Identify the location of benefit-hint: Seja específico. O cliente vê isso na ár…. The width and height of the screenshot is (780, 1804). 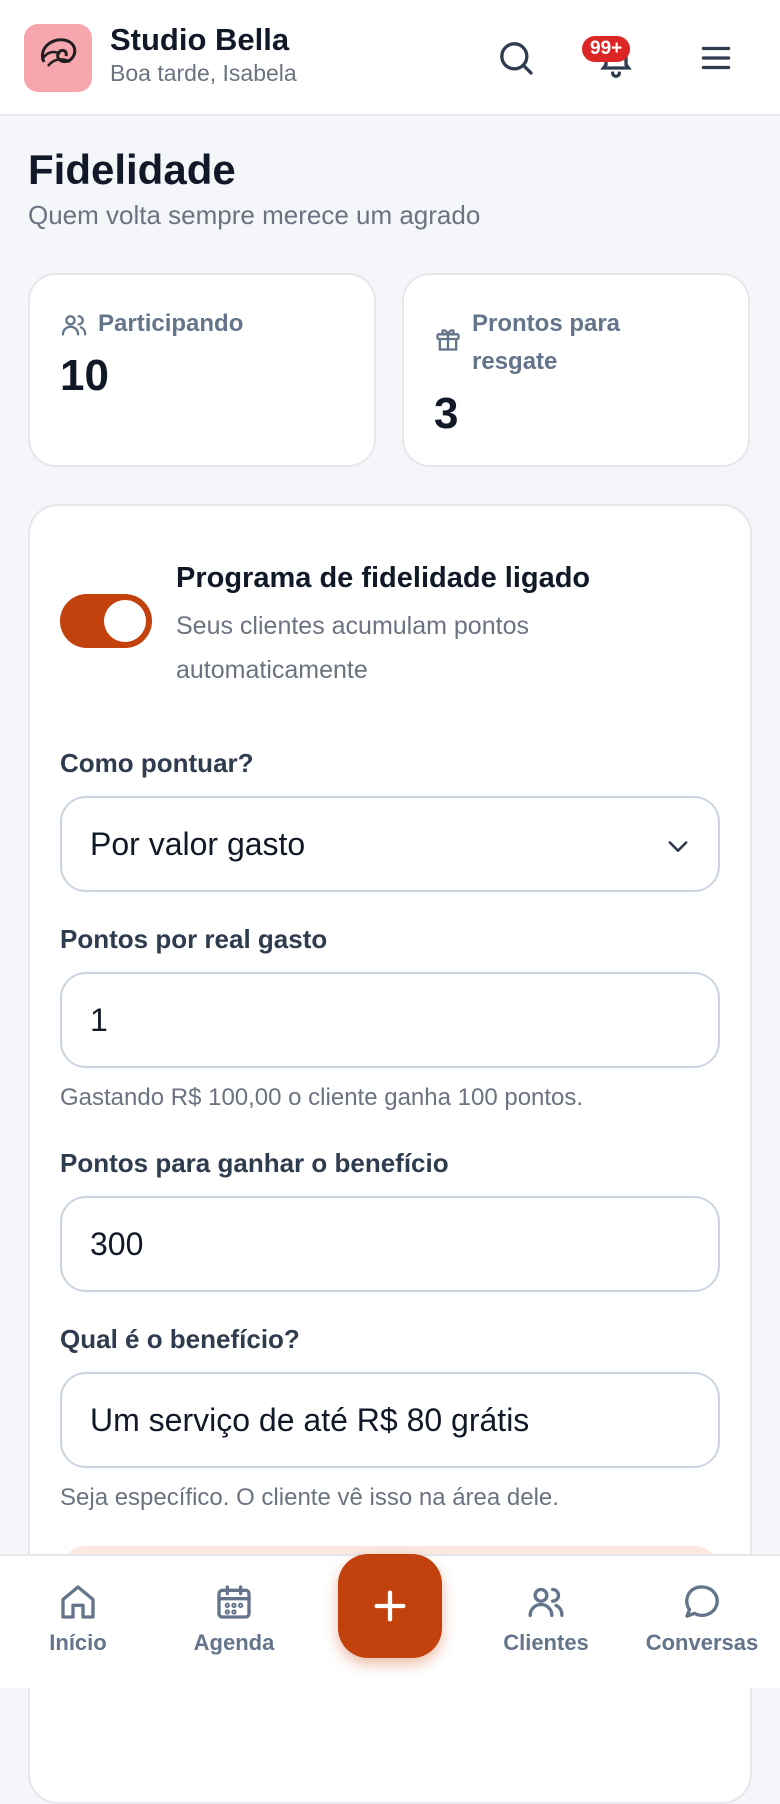
(309, 1497).